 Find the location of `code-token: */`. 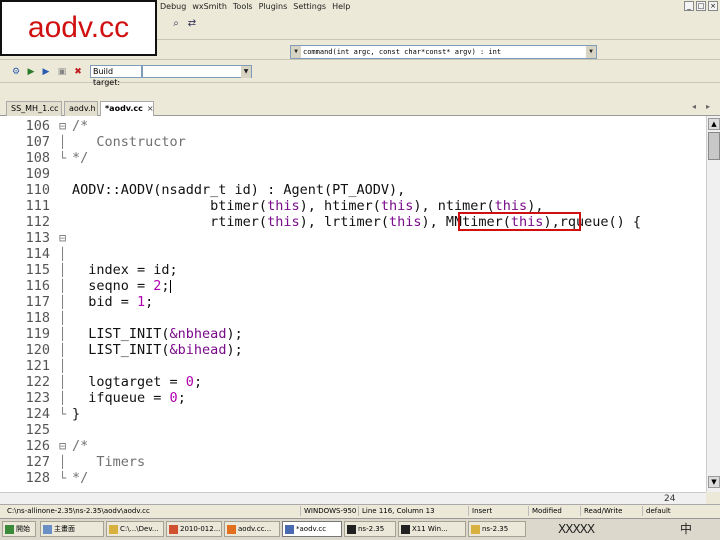

code-token: */ is located at coordinates (80, 158).